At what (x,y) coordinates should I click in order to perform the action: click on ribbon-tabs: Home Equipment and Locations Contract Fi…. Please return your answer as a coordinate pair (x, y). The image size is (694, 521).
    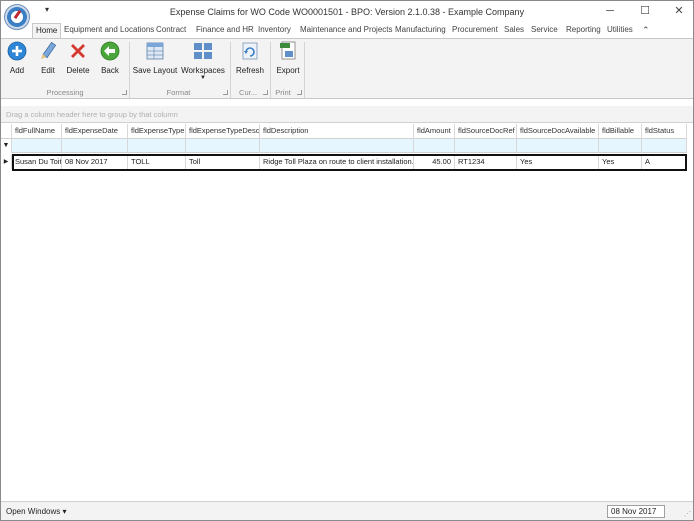
    Looking at the image, I should click on (347, 30).